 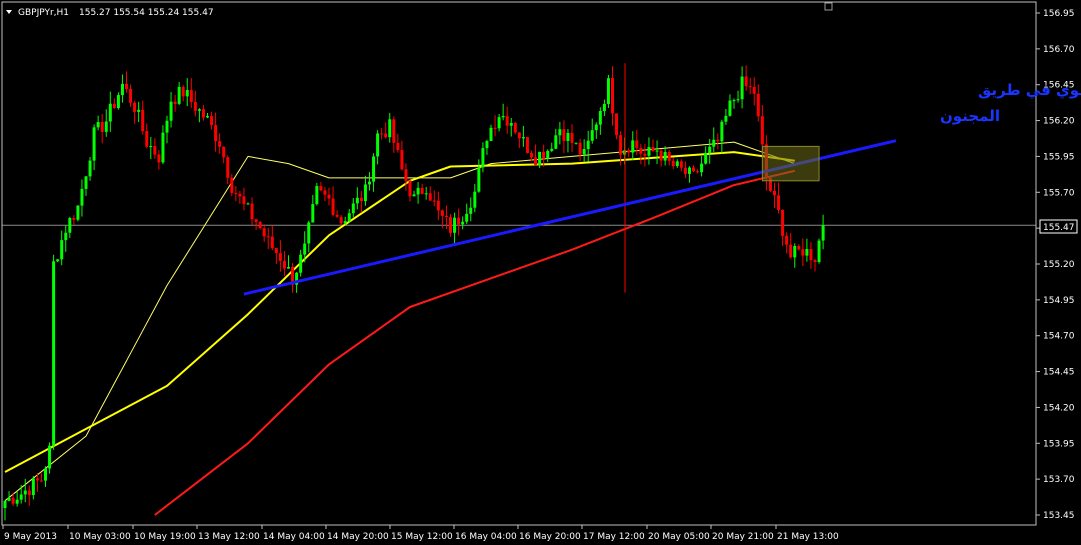 What do you see at coordinates (1059, 14) in the screenshot?
I see `y-tick-label: 156.95` at bounding box center [1059, 14].